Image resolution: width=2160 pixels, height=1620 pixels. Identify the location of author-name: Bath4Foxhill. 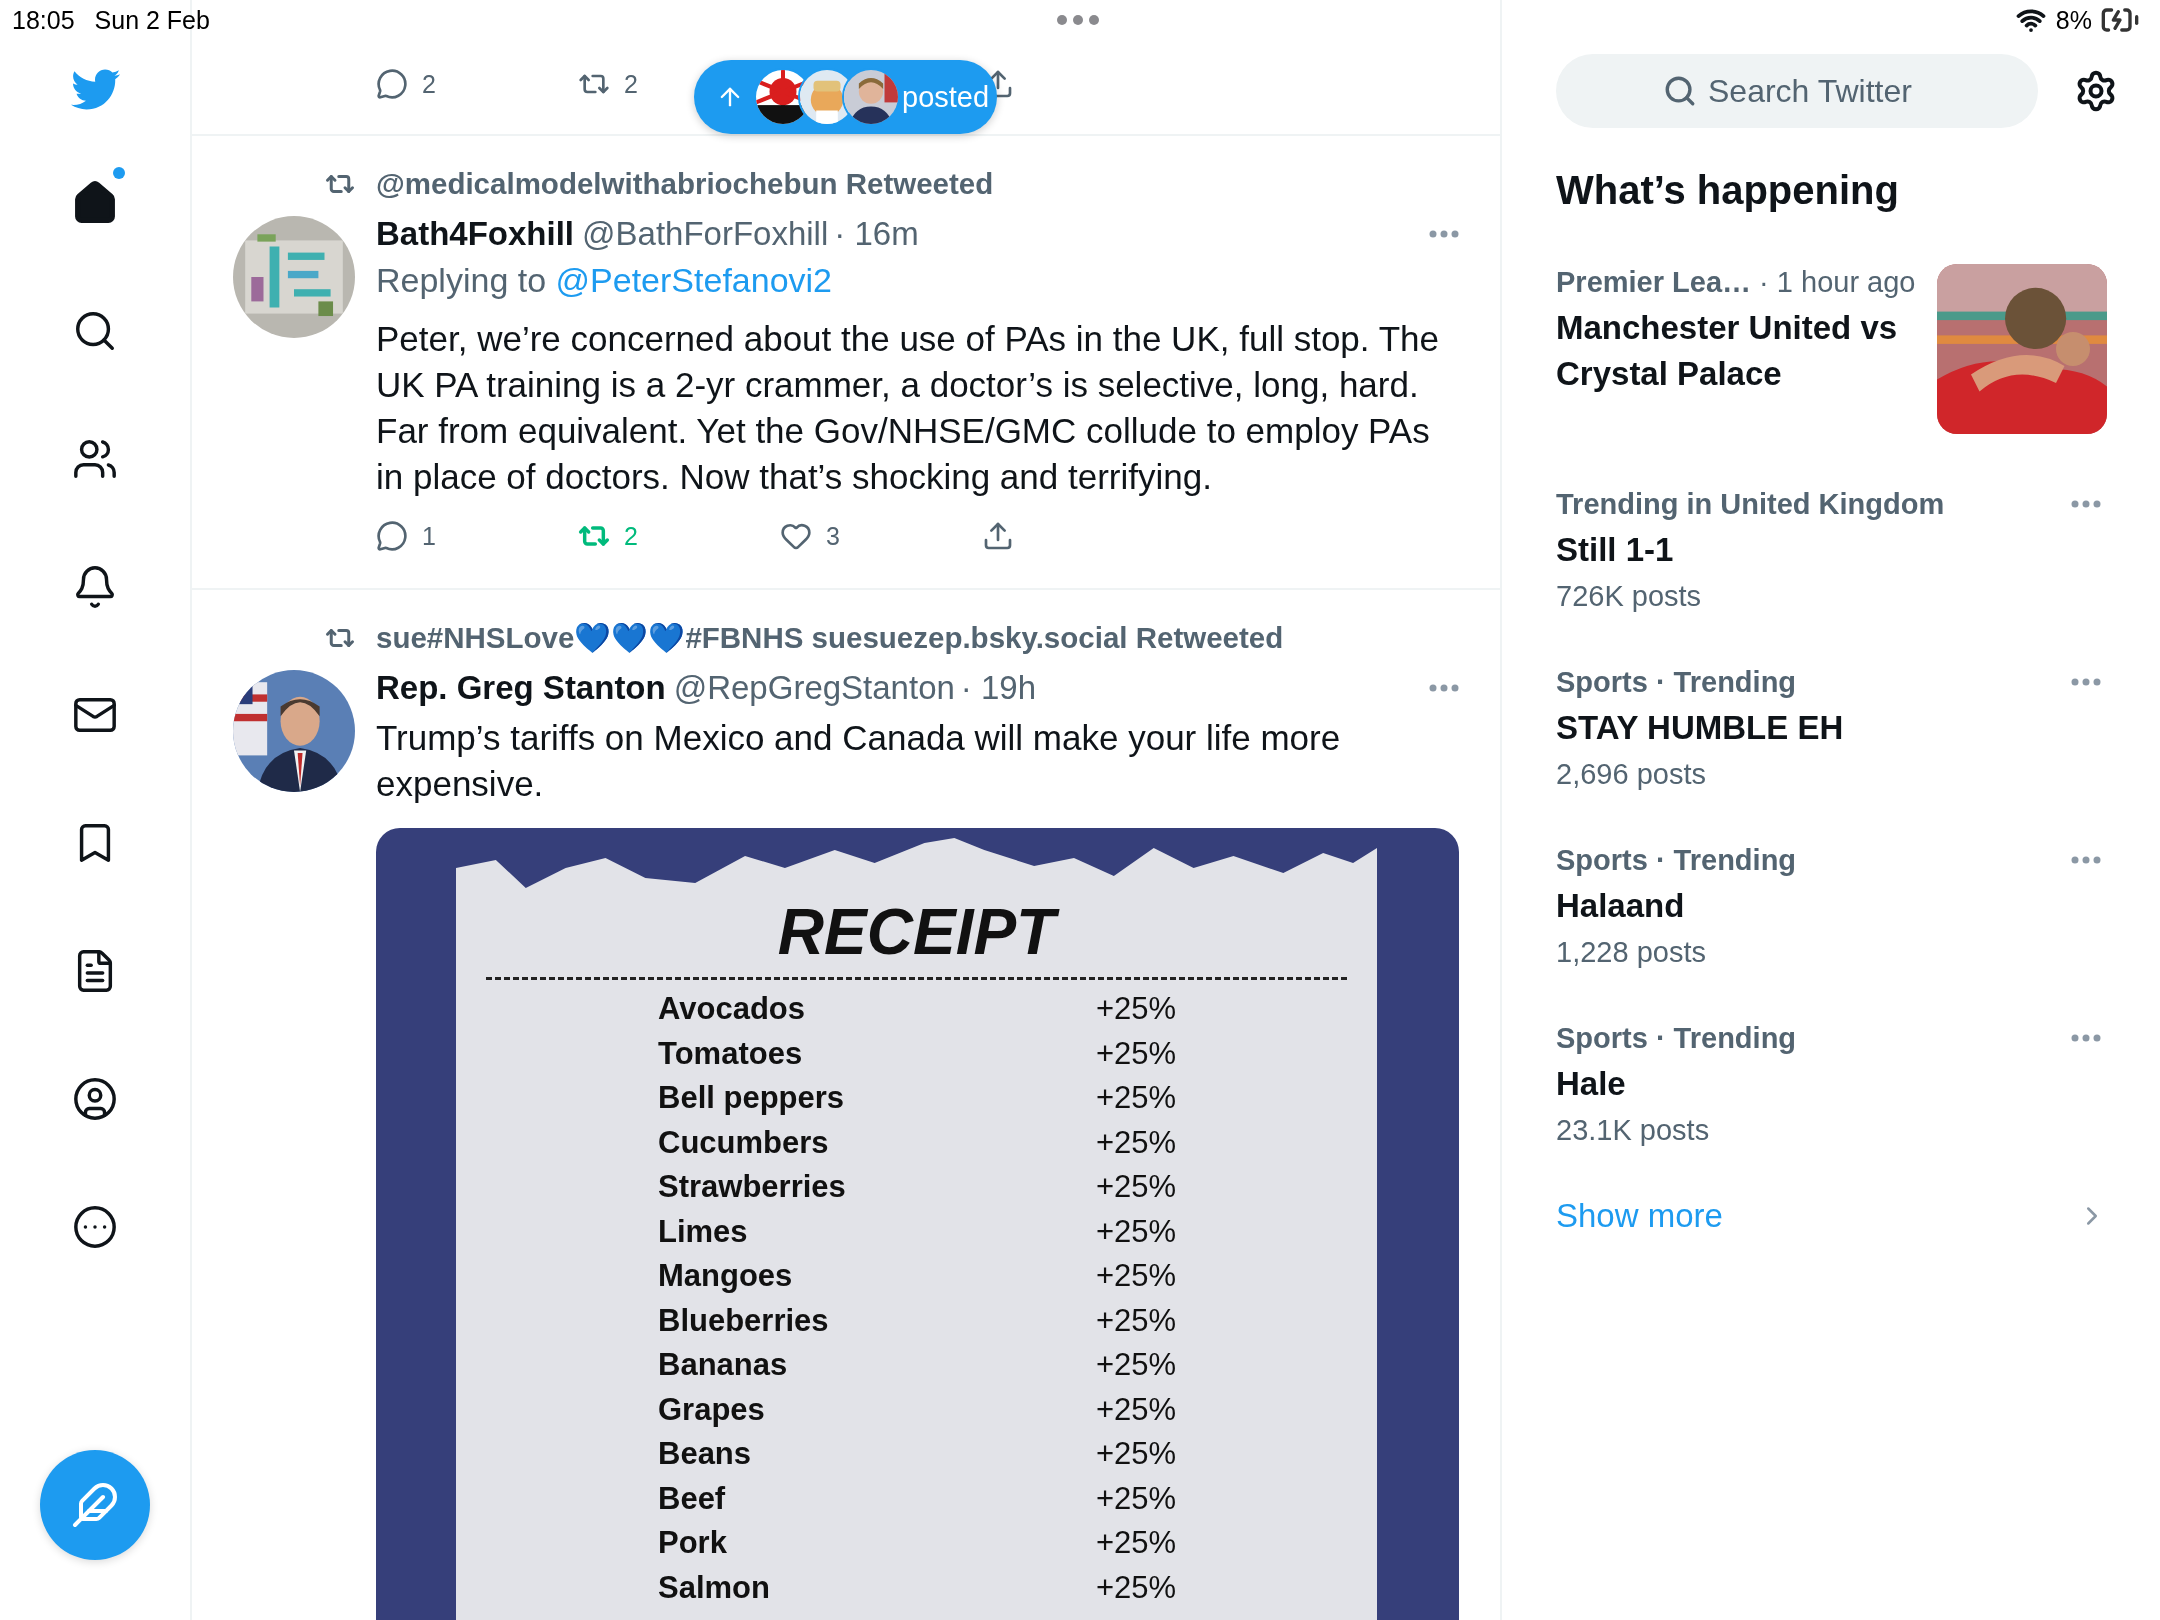
(475, 234).